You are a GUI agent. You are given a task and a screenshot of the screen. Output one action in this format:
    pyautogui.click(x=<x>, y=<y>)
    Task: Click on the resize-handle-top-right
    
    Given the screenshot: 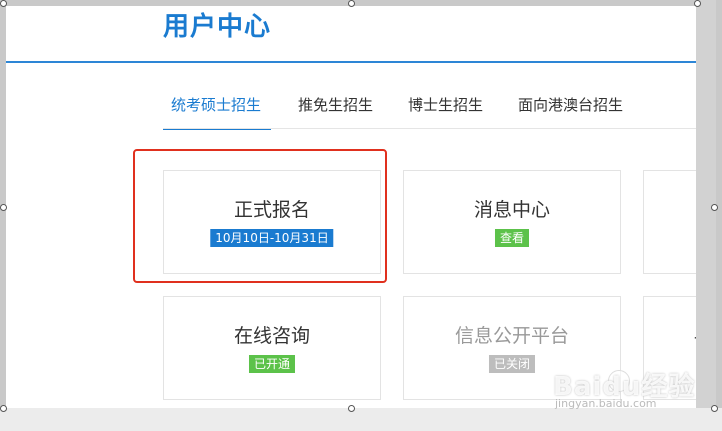 What is the action you would take?
    pyautogui.click(x=697, y=3)
    